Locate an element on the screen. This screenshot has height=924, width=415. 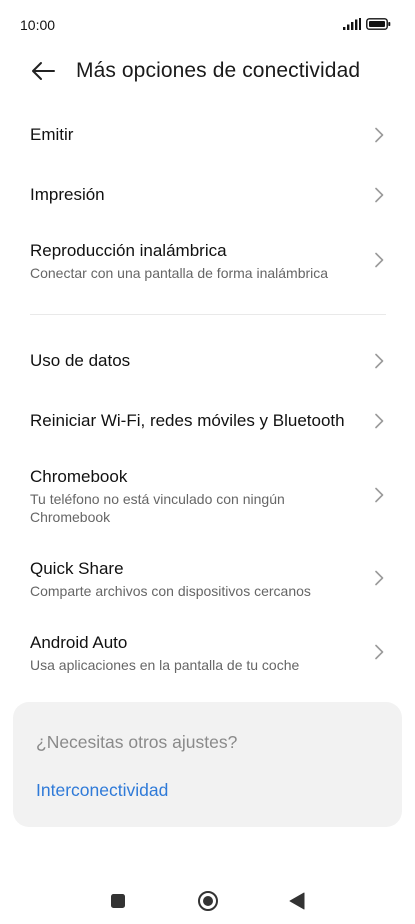
item-title: Emitir is located at coordinates (52, 134).